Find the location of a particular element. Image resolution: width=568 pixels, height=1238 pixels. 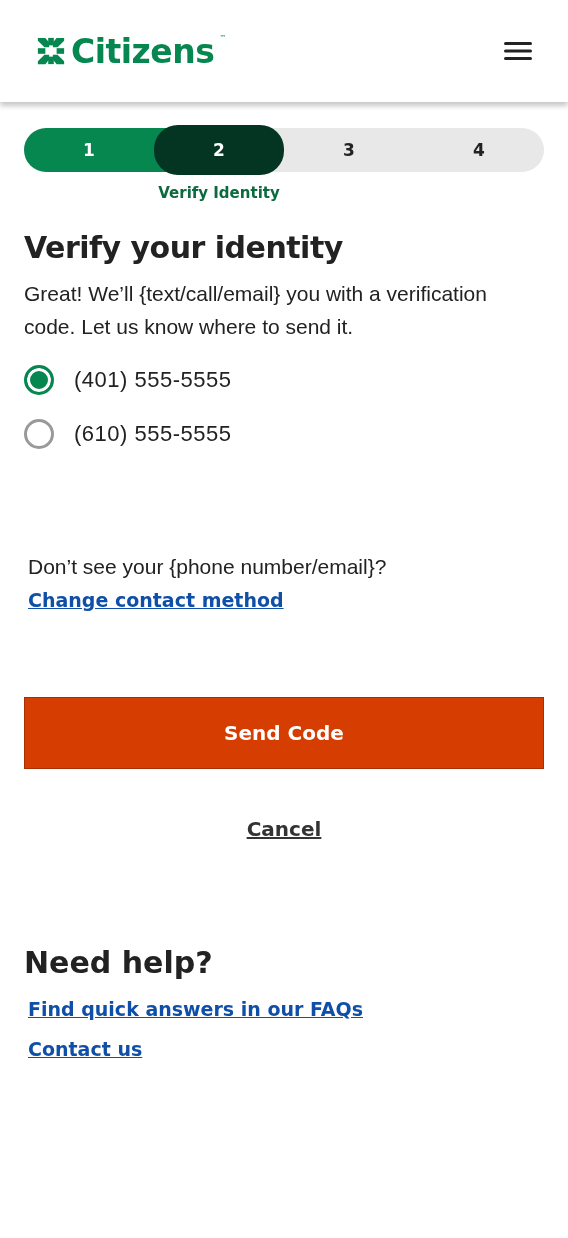

step-indicator: 2 is located at coordinates (219, 150).